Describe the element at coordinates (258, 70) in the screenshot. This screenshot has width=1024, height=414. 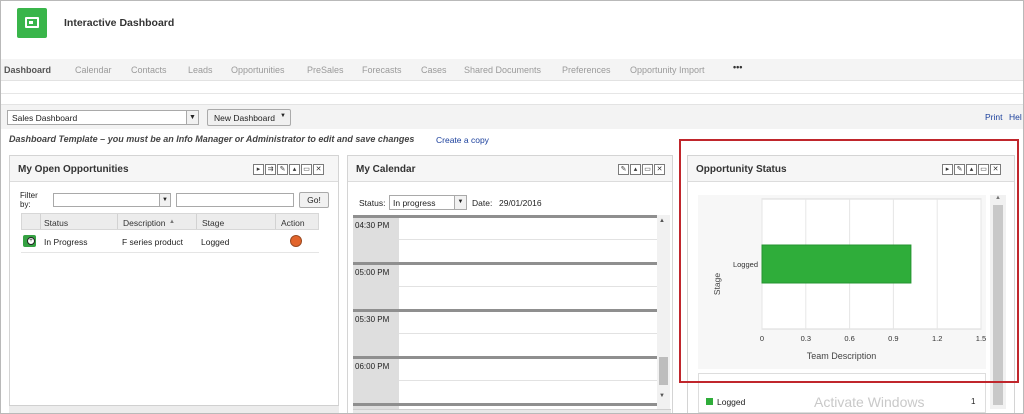
I see `nav-item-opportunities: Opportunities` at that location.